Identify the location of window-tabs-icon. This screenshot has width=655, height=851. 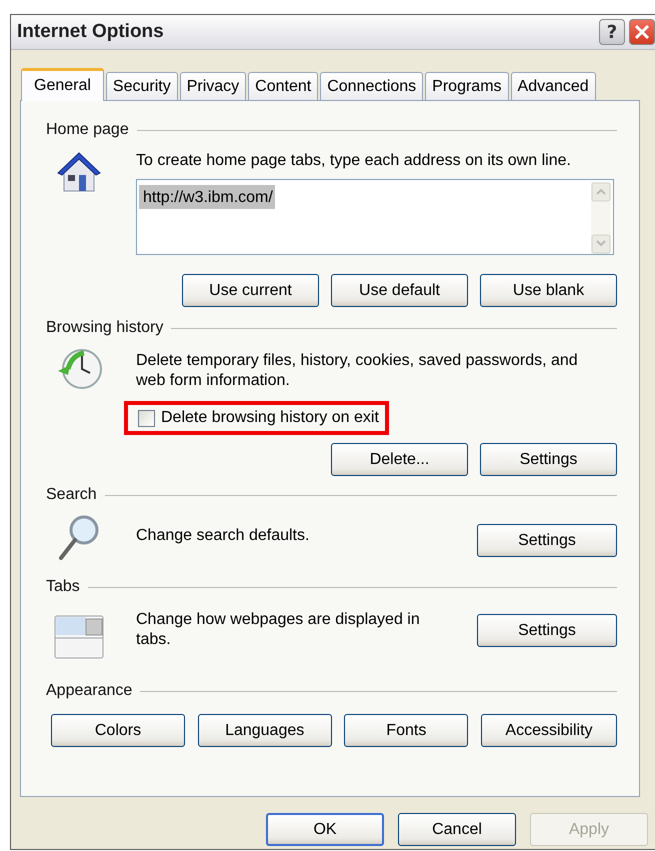
(79, 637).